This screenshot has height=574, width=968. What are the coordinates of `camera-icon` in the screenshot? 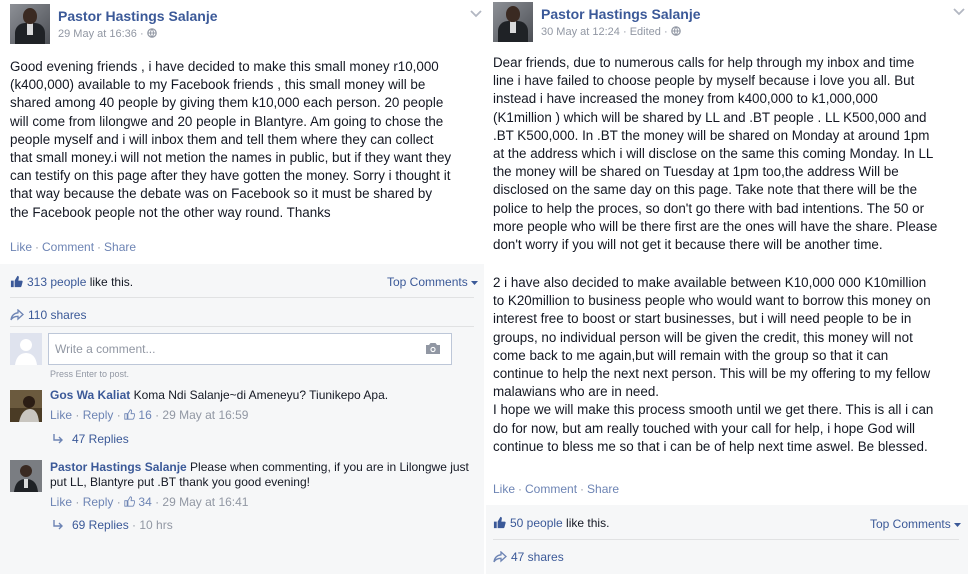 It's located at (433, 348).